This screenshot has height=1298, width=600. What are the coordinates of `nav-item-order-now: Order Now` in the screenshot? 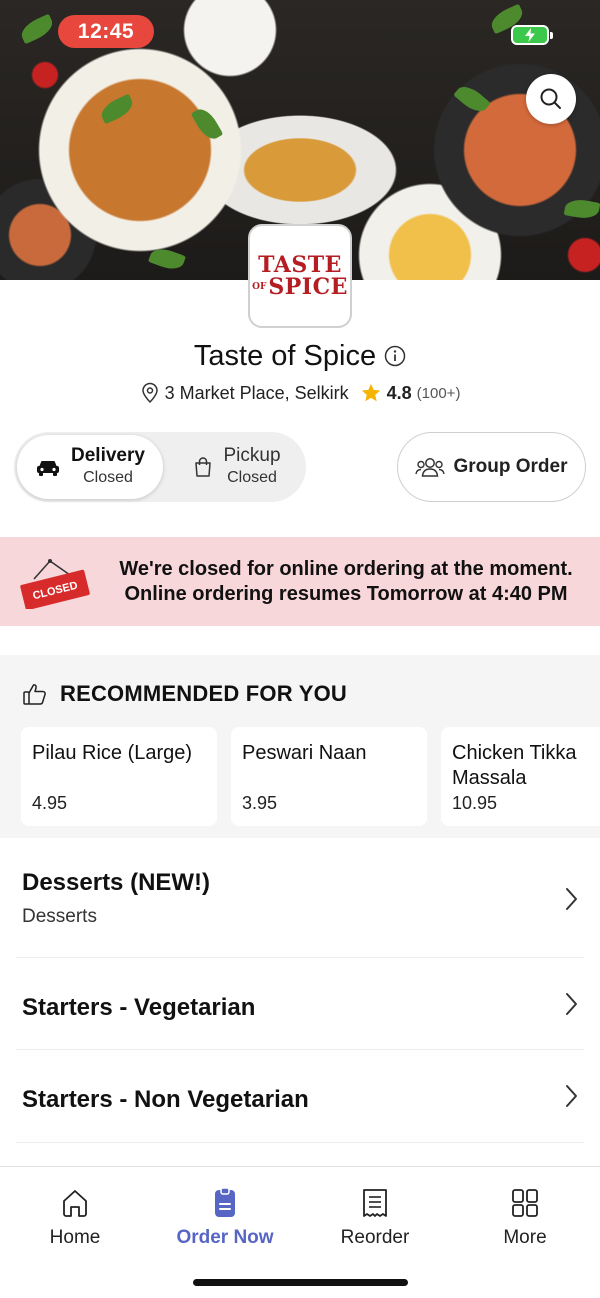 It's located at (225, 1218).